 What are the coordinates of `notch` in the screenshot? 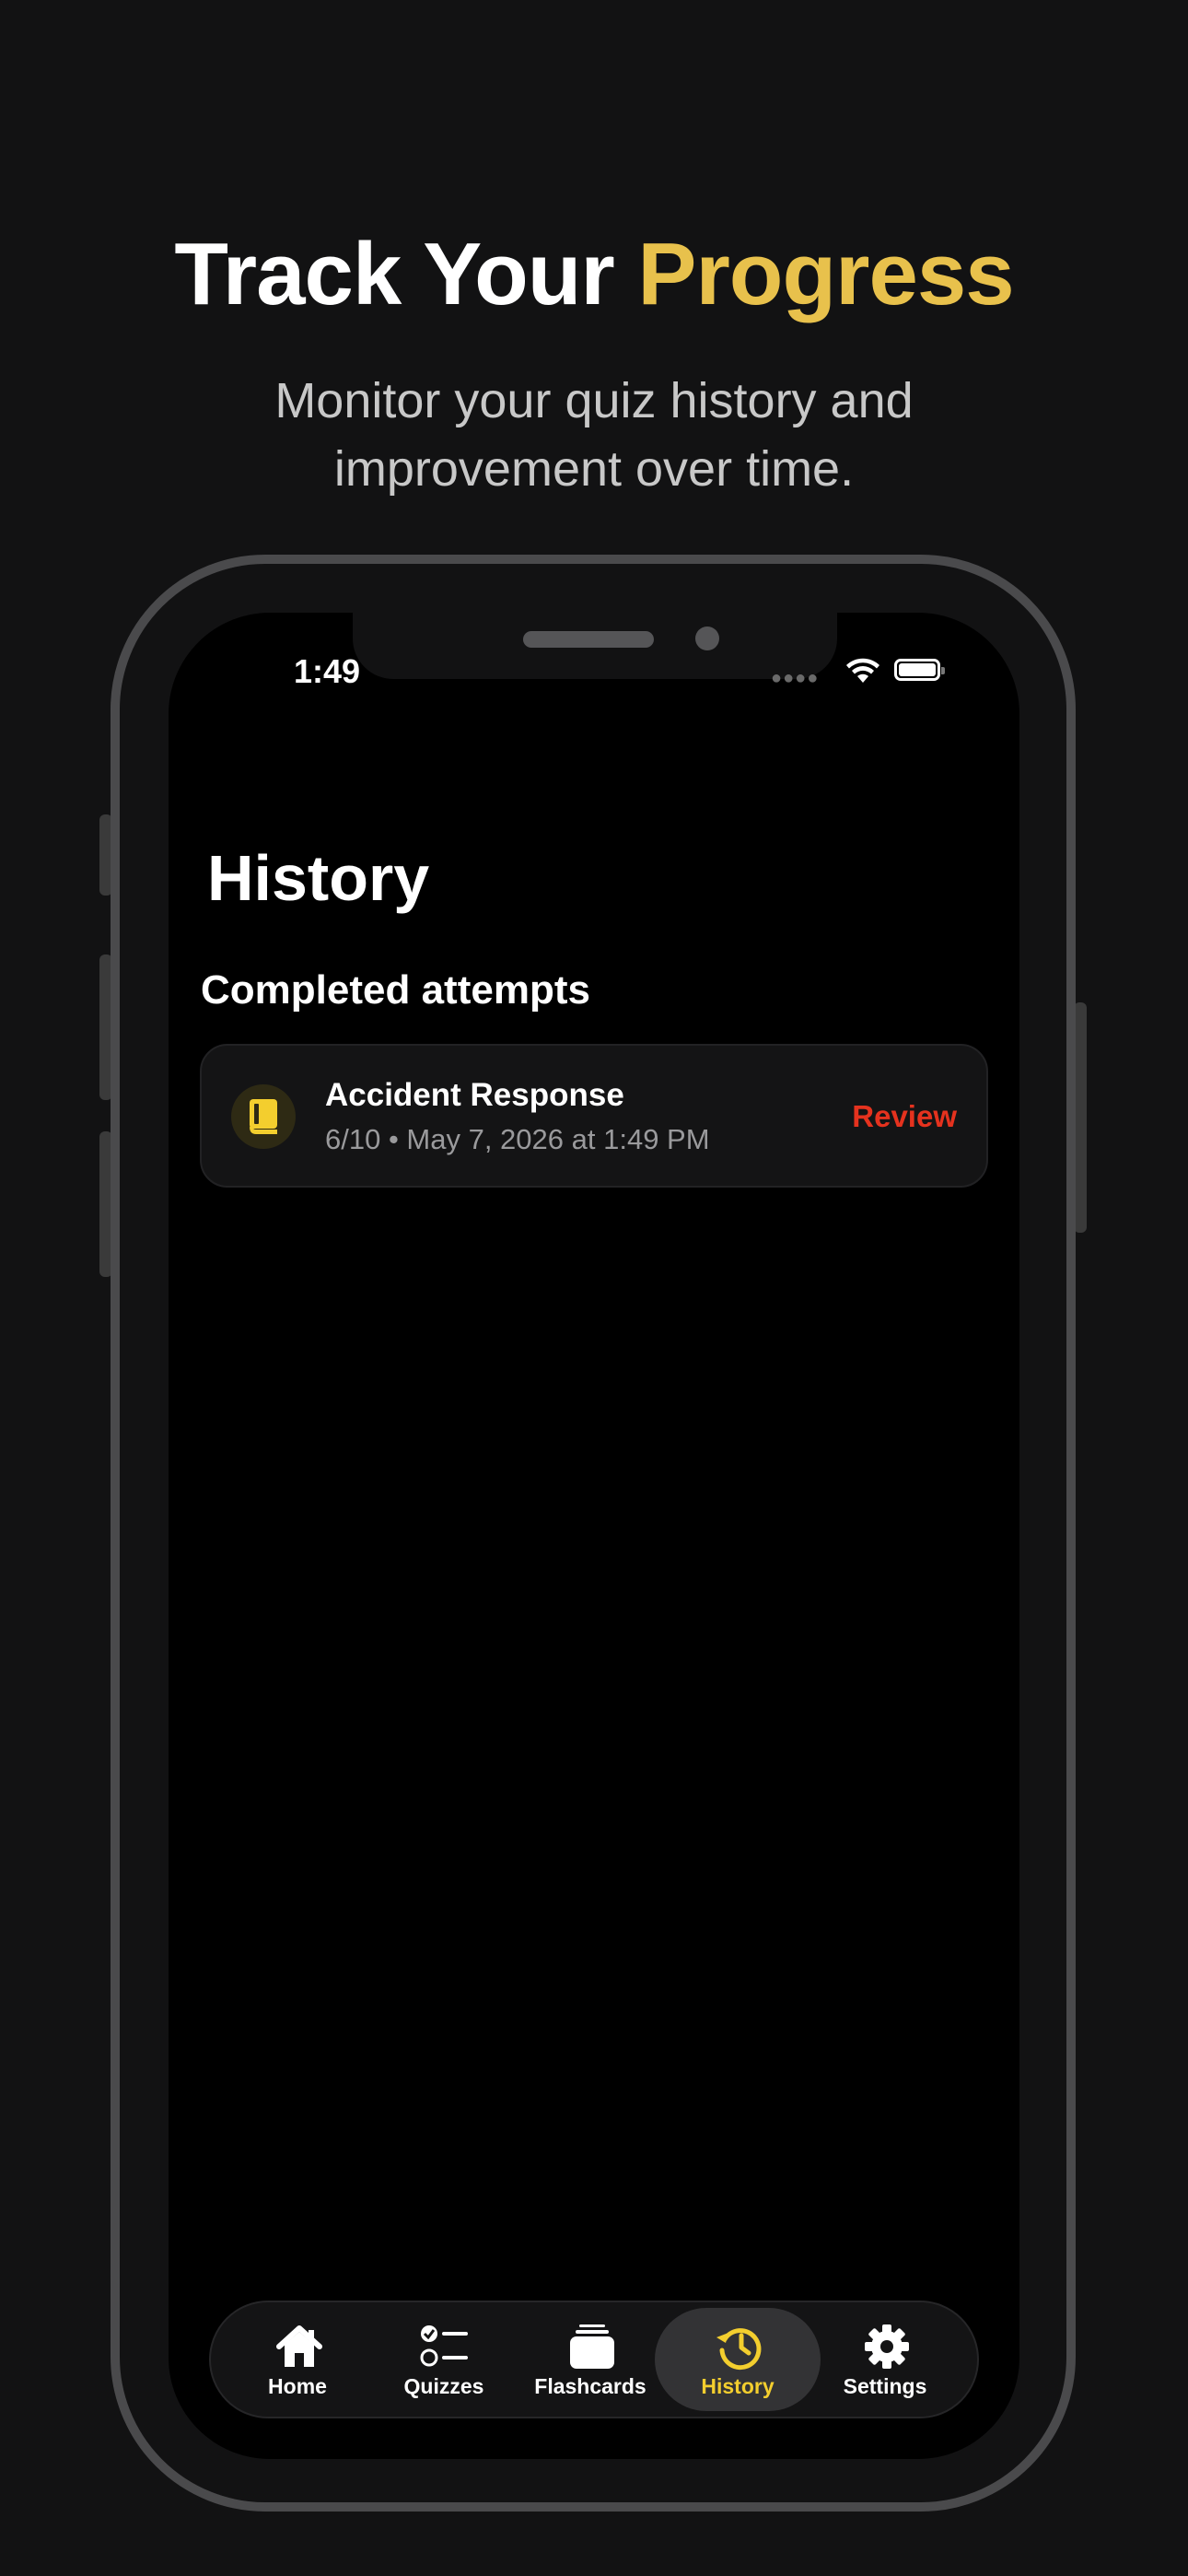 It's located at (595, 646).